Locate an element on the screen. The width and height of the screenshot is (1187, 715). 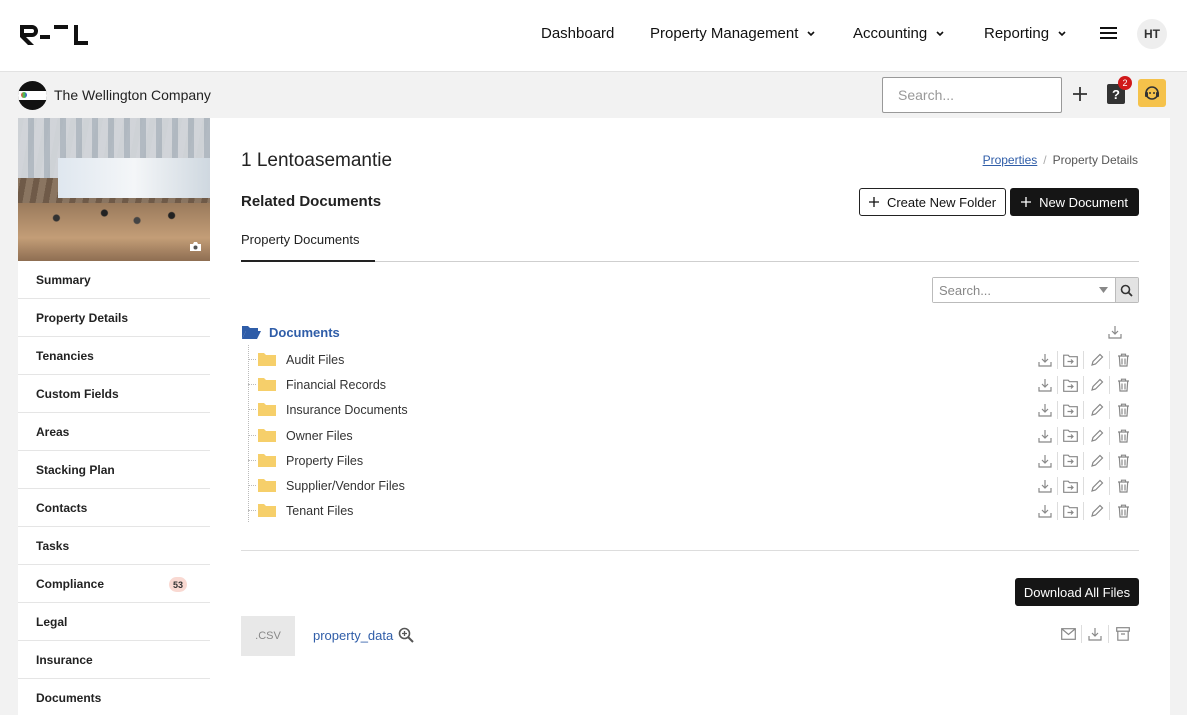
folder-label: Supplier/Vendor Files is located at coordinates (345, 486).